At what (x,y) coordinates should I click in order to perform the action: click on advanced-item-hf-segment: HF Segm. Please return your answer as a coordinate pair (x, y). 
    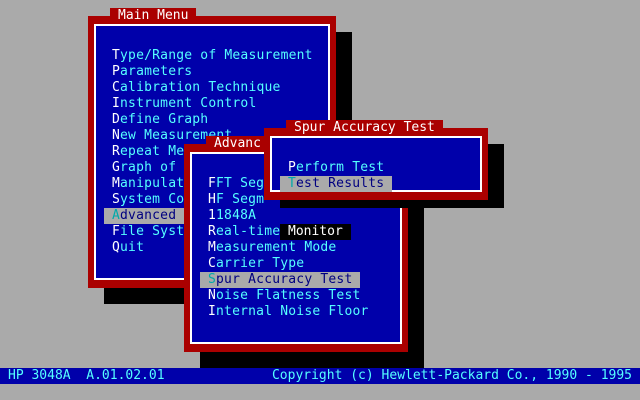
    Looking at the image, I should click on (236, 200).